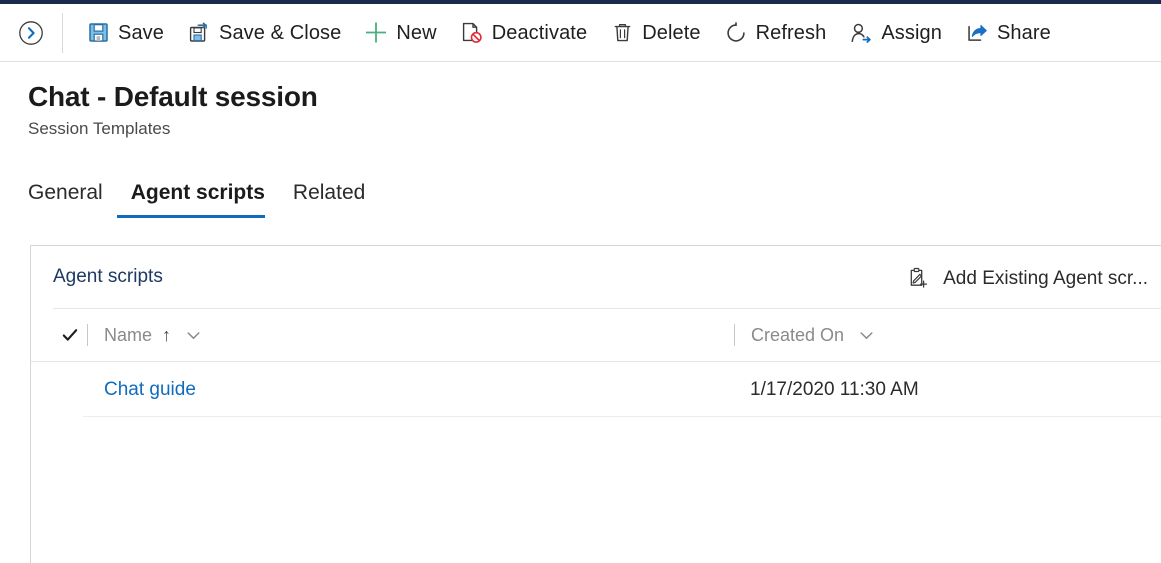 The width and height of the screenshot is (1161, 563). What do you see at coordinates (834, 389) in the screenshot?
I see `row-cell-created-on: 1/17/2020 11:30 AM` at bounding box center [834, 389].